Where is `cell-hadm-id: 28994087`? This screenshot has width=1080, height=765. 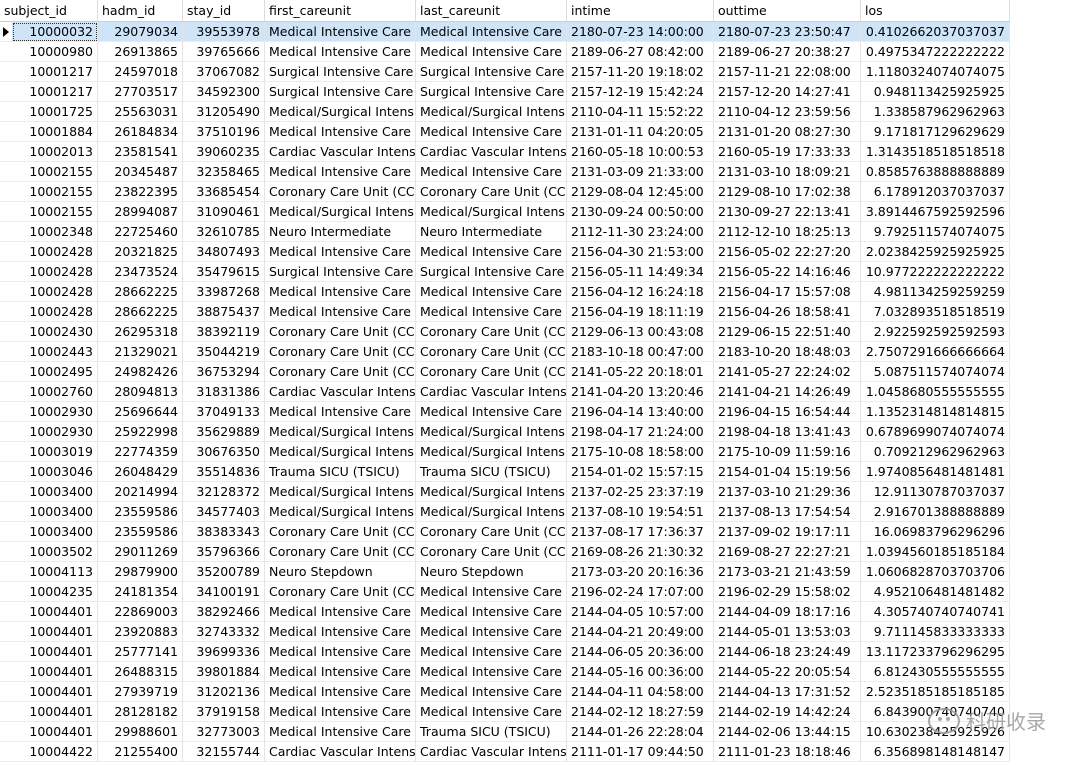 cell-hadm-id: 28994087 is located at coordinates (140, 212).